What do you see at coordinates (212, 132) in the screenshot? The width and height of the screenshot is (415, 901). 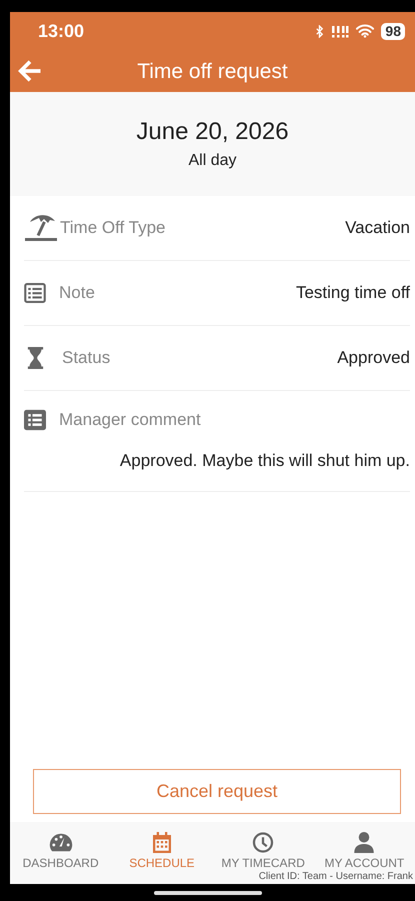 I see `request-date: June 20, 2026` at bounding box center [212, 132].